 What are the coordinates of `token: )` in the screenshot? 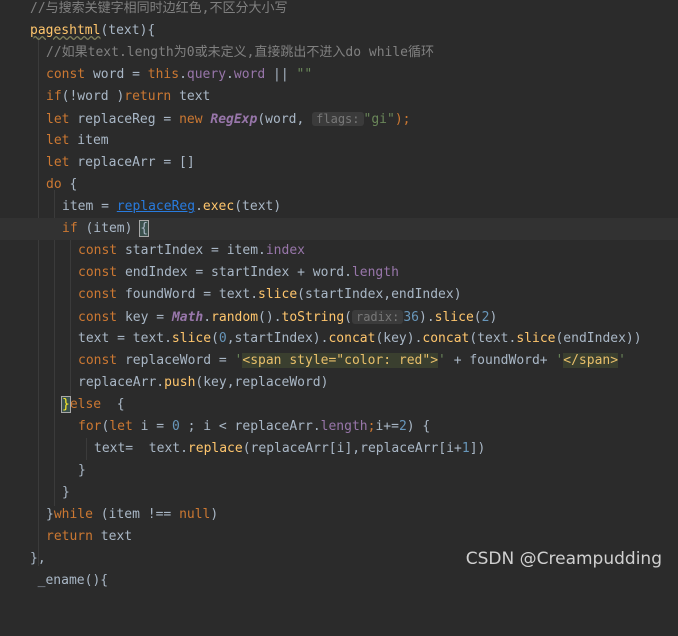 It's located at (214, 514).